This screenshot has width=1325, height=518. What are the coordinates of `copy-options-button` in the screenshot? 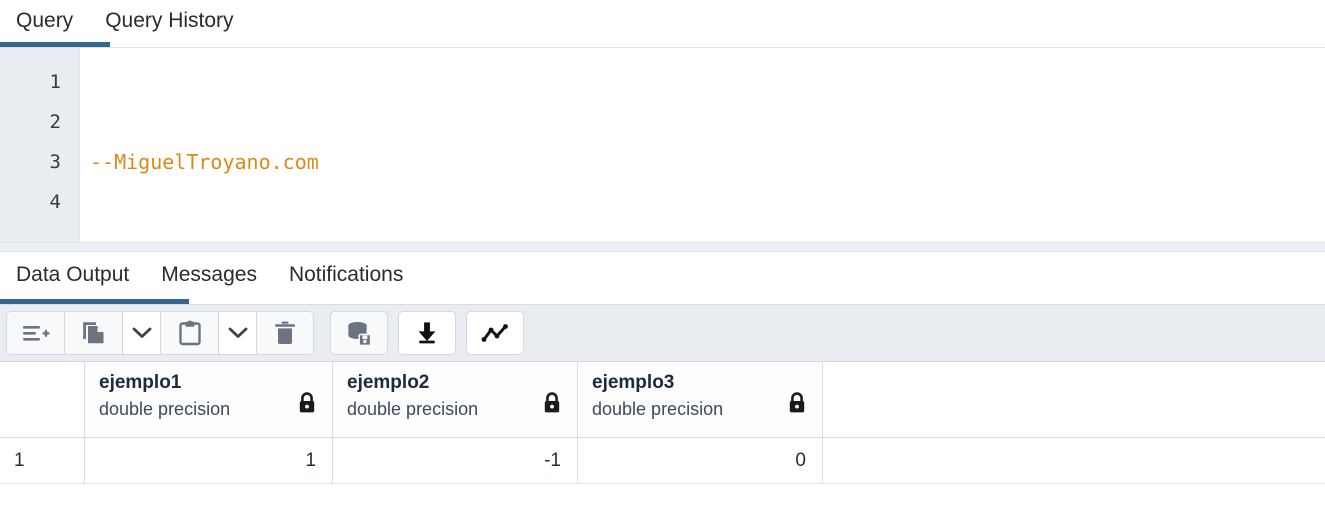 It's located at (141, 333).